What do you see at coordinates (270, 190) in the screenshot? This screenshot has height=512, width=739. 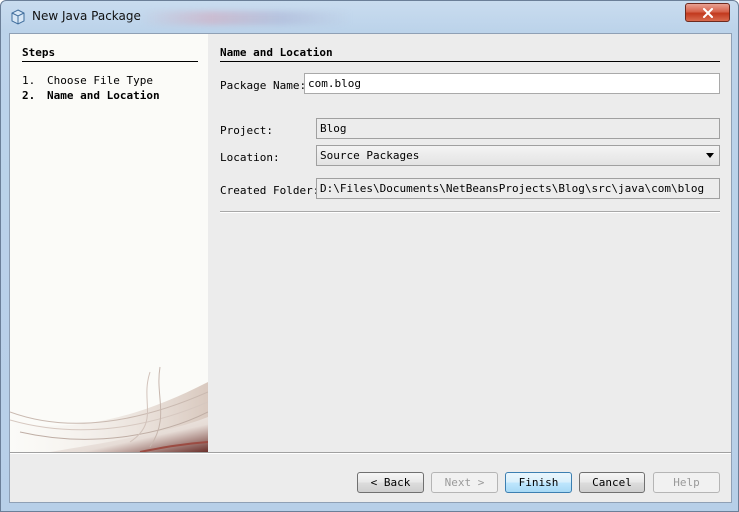 I see `created-folder-label: Created Folder:` at bounding box center [270, 190].